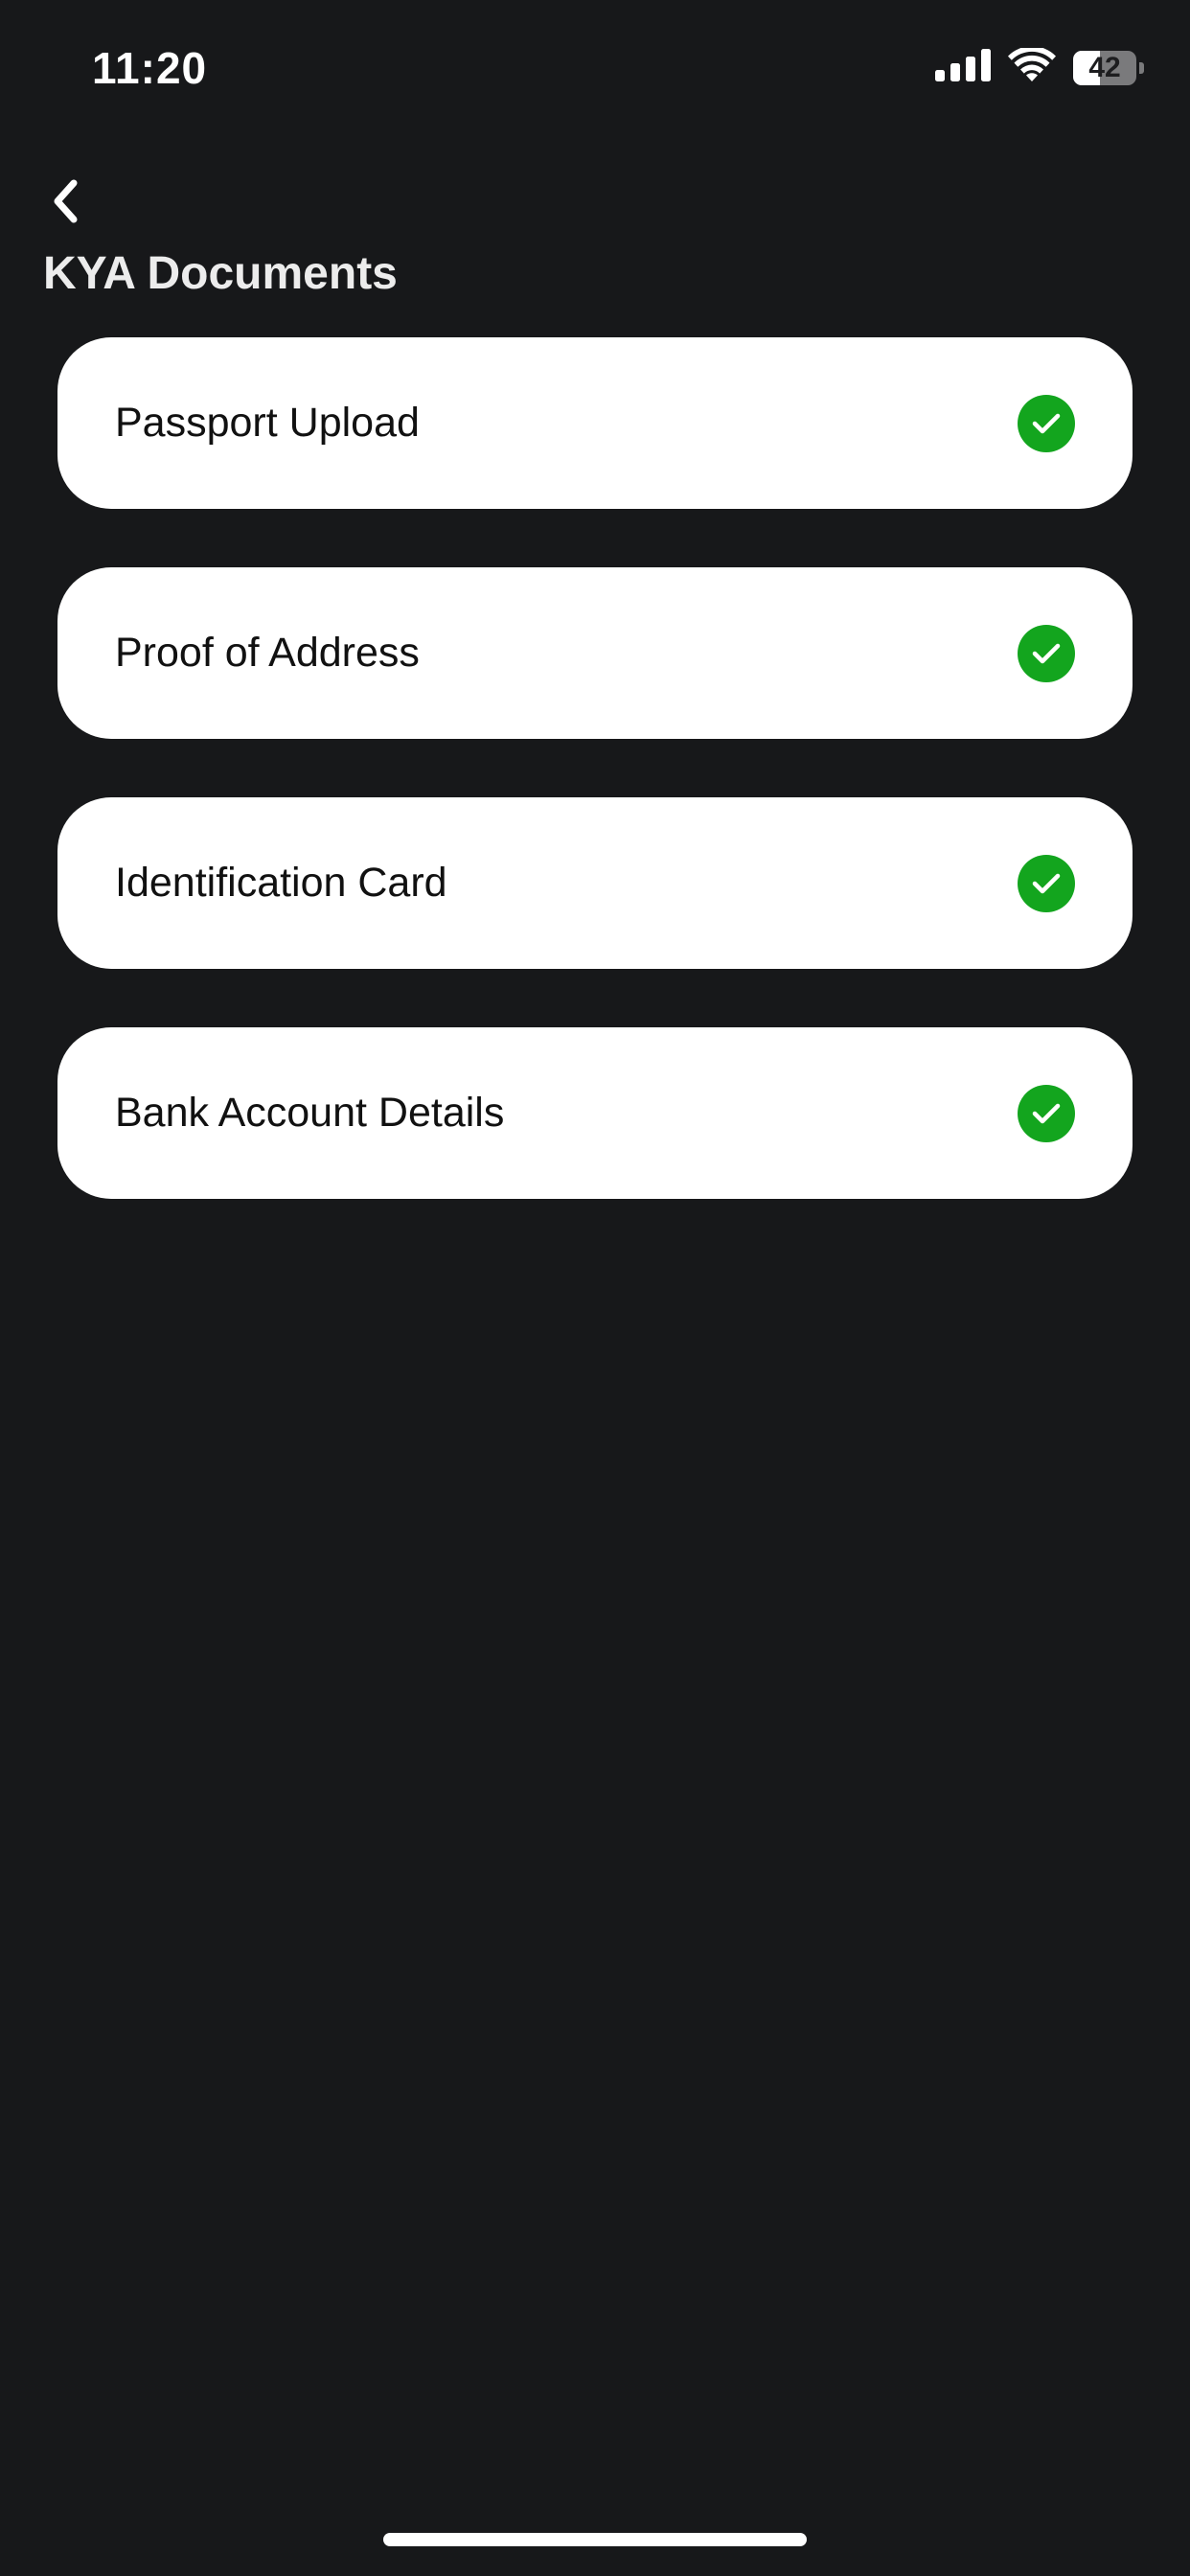 The image size is (1190, 2576). What do you see at coordinates (963, 67) in the screenshot?
I see `cellular-signal-icon` at bounding box center [963, 67].